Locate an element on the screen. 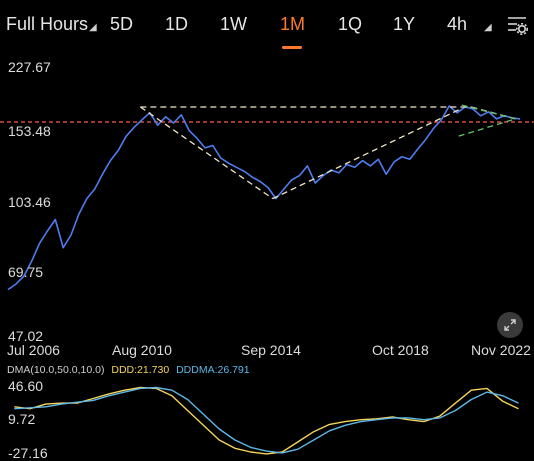 The image size is (534, 461). x-tick-label: Jul 2006 is located at coordinates (33, 350).